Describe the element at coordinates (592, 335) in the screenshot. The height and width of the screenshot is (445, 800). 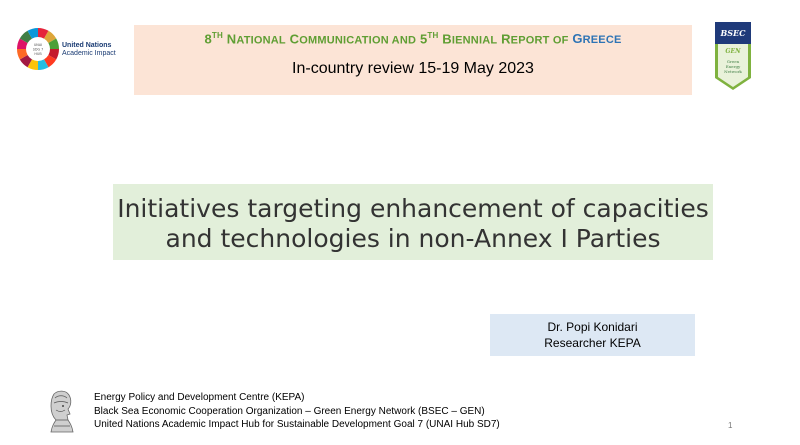
I see `author-box: Dr. Popi Konidari Researcher KEPA` at that location.